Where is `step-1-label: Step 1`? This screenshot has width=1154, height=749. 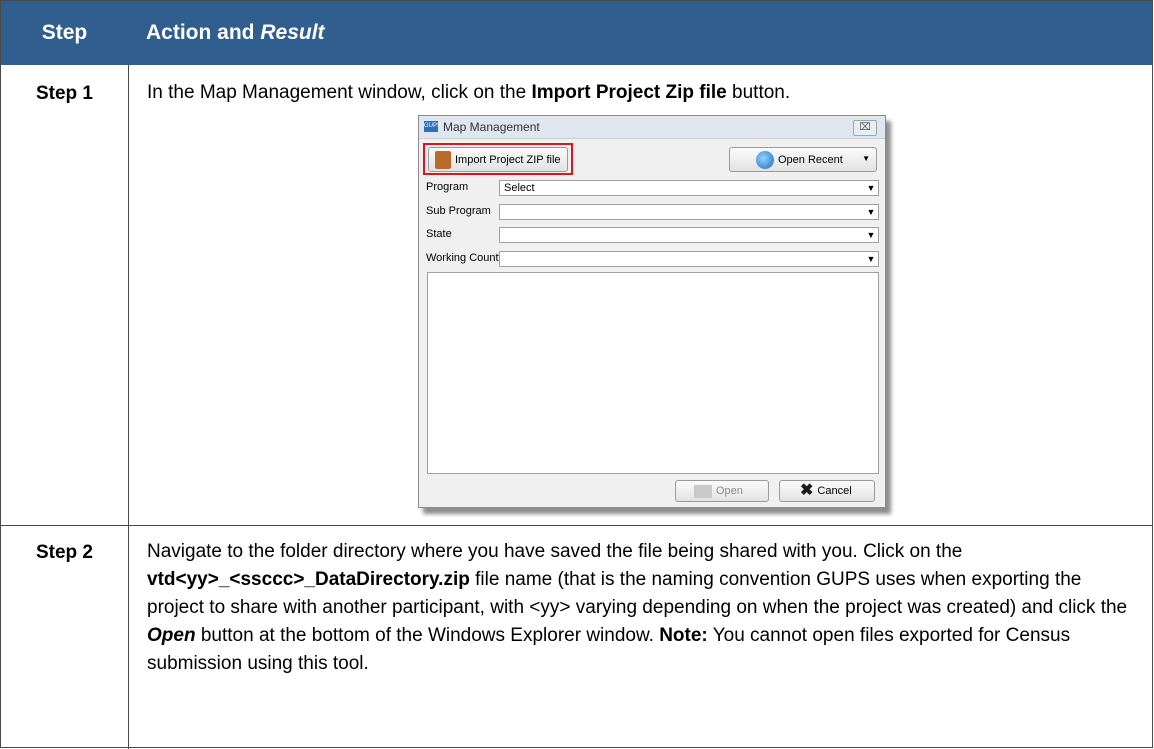 step-1-label: Step 1 is located at coordinates (64, 93).